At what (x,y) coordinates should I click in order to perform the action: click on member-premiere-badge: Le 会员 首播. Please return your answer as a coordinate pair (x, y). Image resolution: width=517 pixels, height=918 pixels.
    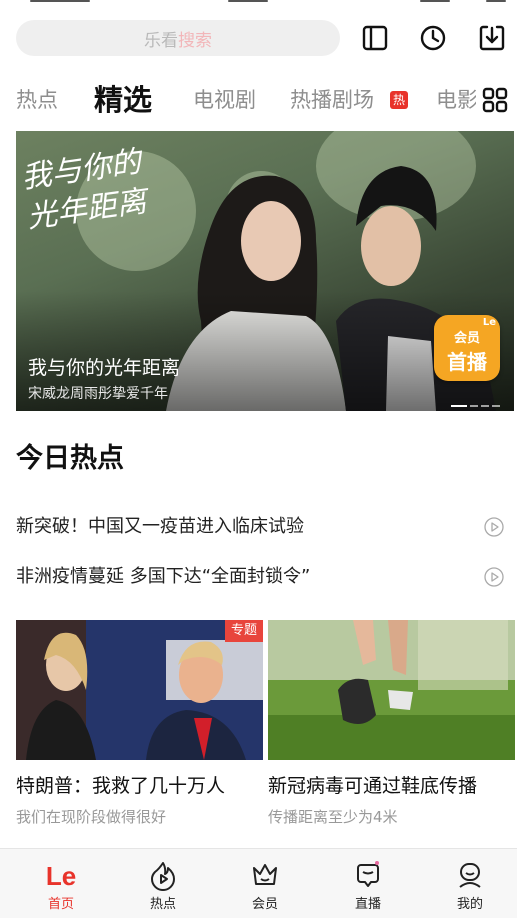
    Looking at the image, I should click on (467, 348).